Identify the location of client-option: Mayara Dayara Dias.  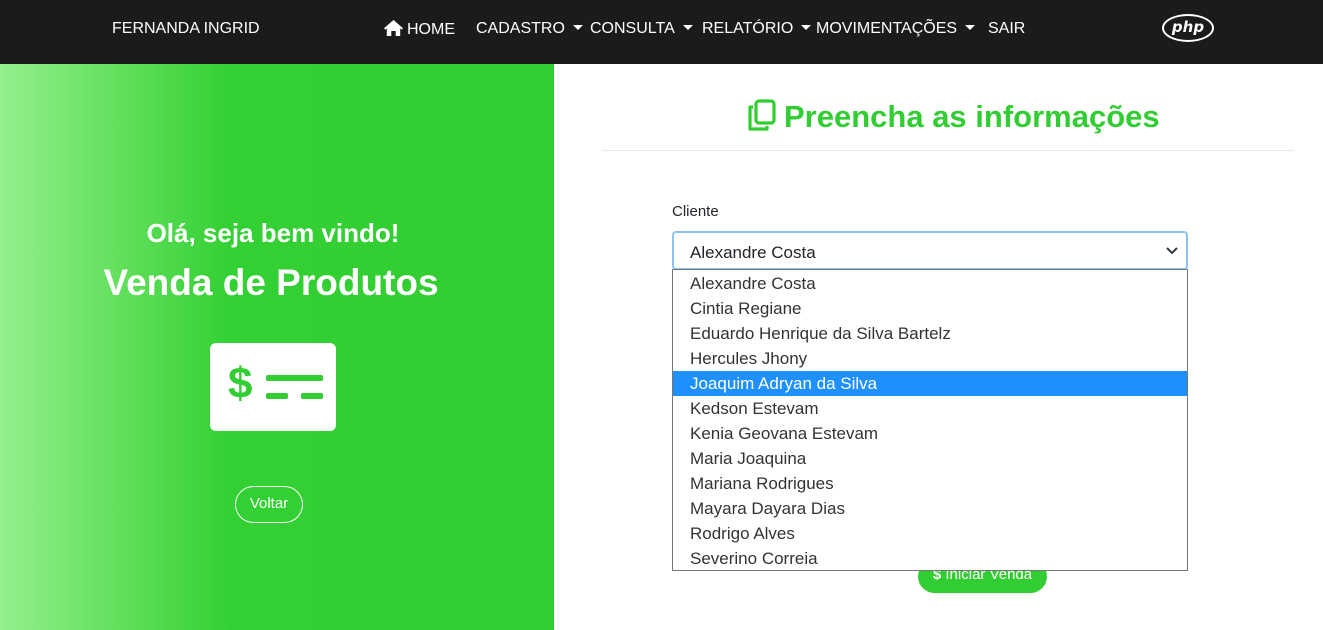
(930, 508).